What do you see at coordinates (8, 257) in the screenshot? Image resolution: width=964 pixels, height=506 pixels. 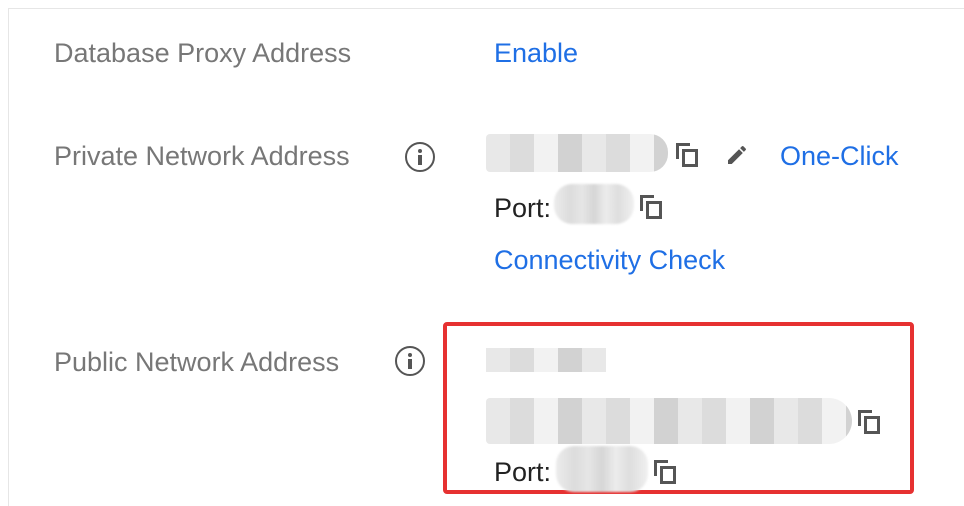 I see `panel-left-border` at bounding box center [8, 257].